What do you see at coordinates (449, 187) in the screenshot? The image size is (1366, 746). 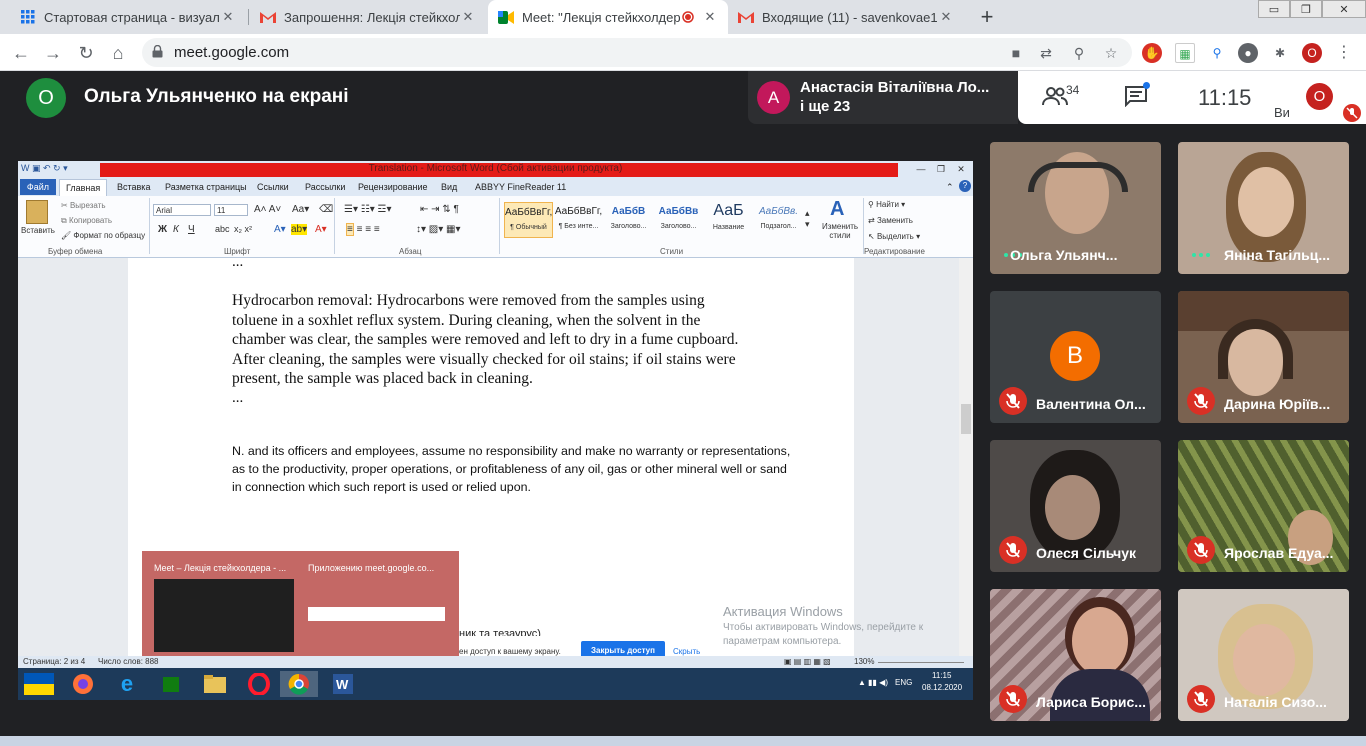 I see `tab-view: Вид` at bounding box center [449, 187].